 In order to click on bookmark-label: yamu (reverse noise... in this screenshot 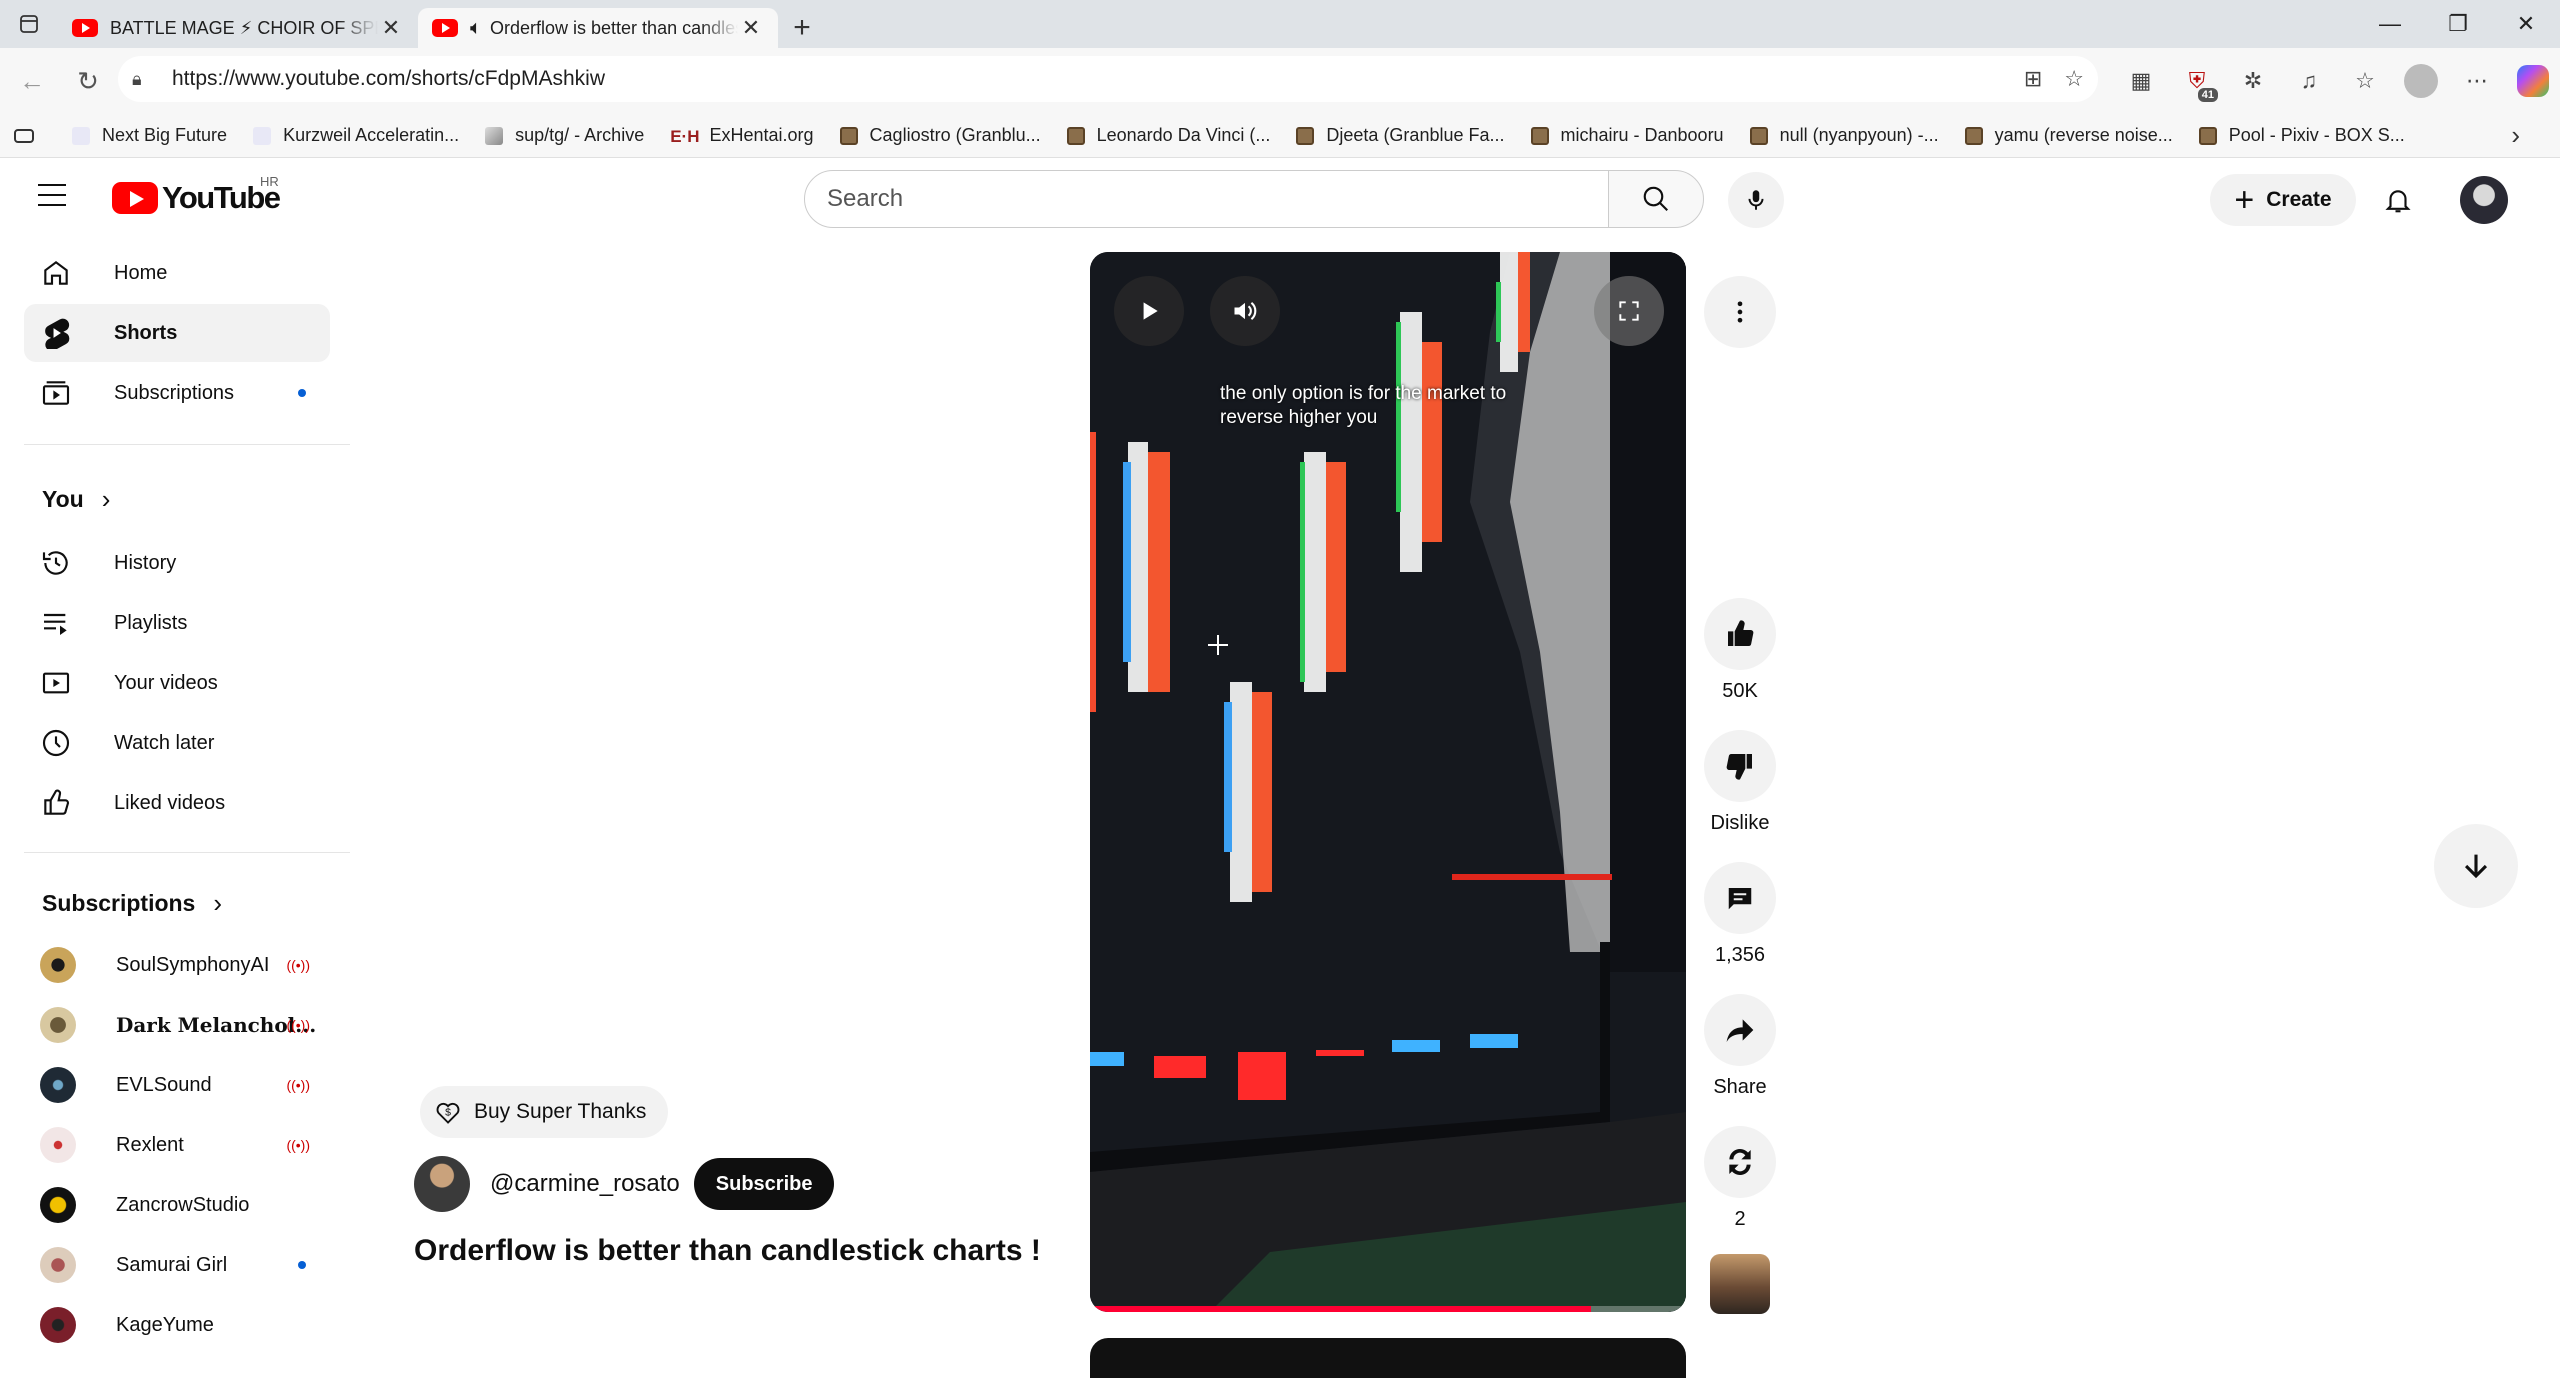, I will do `click(2083, 135)`.